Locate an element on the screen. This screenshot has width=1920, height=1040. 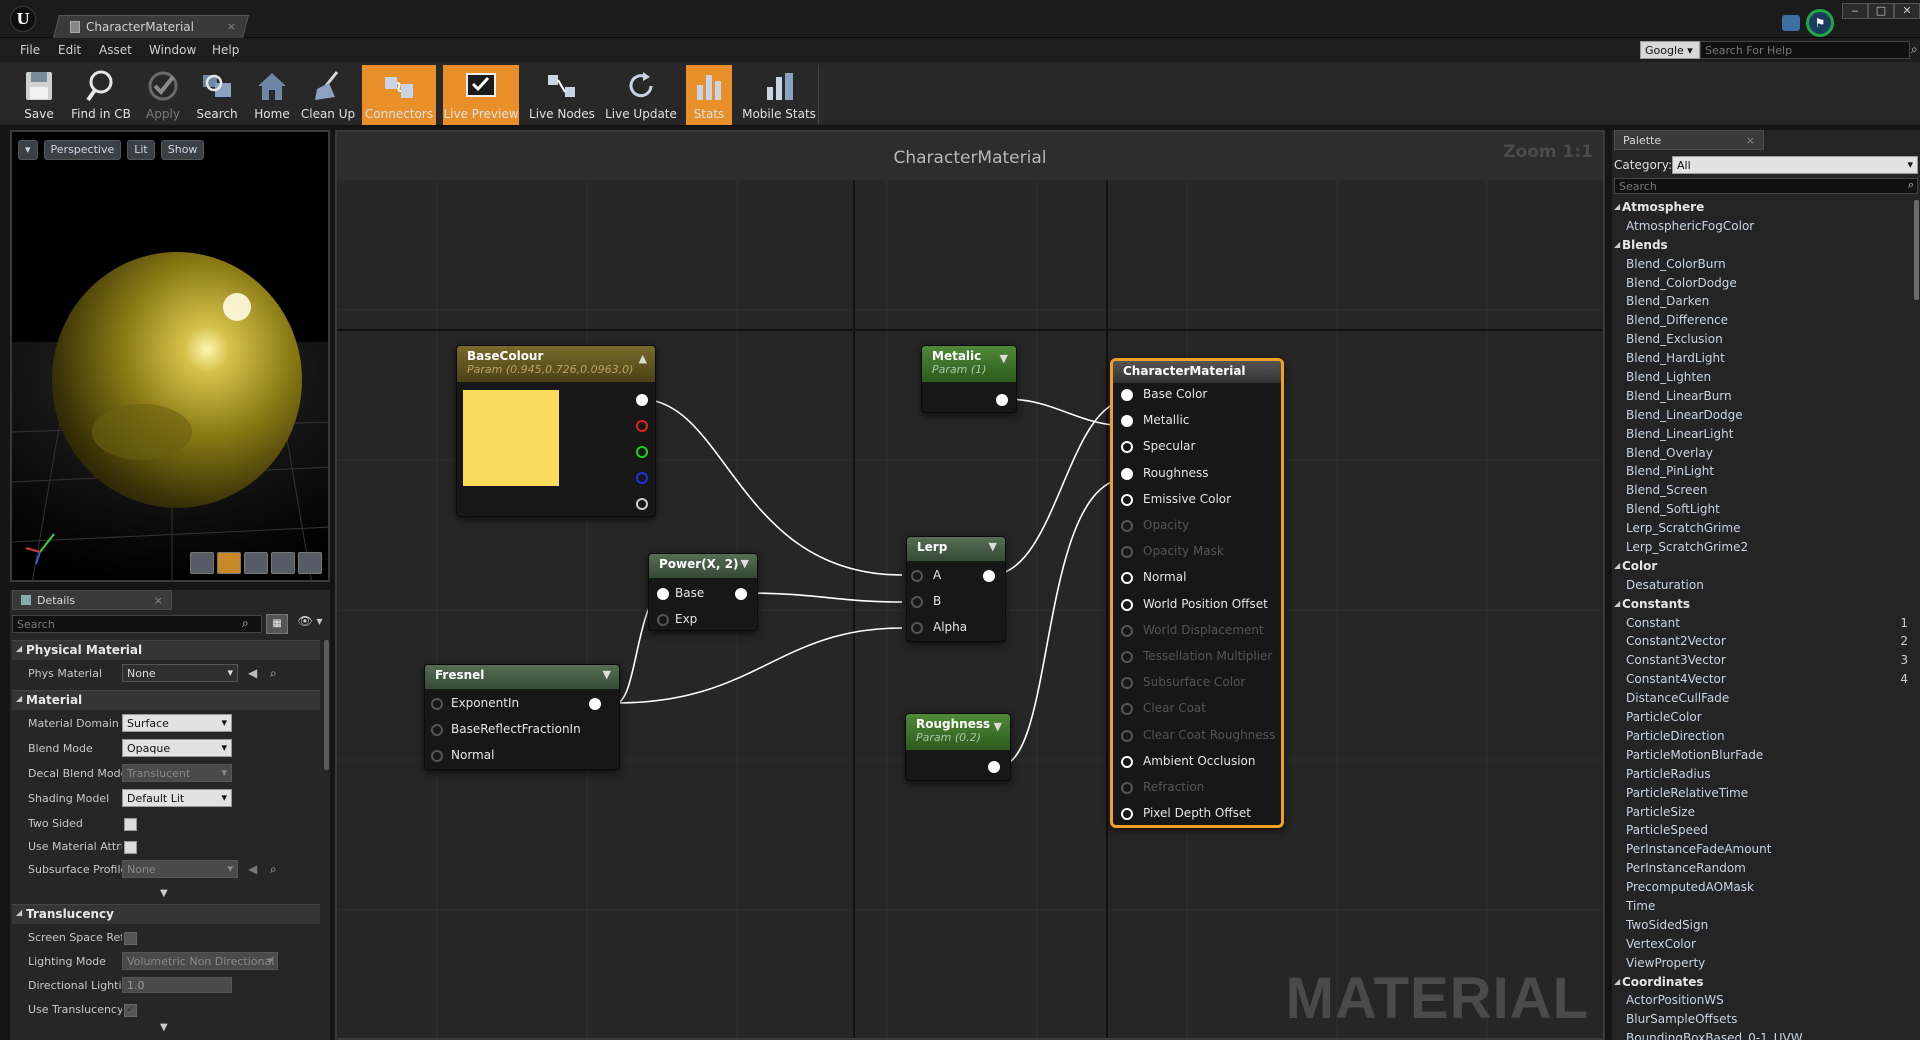
palette-item: Lerp_ScratchGrime2 is located at coordinates (1762, 547).